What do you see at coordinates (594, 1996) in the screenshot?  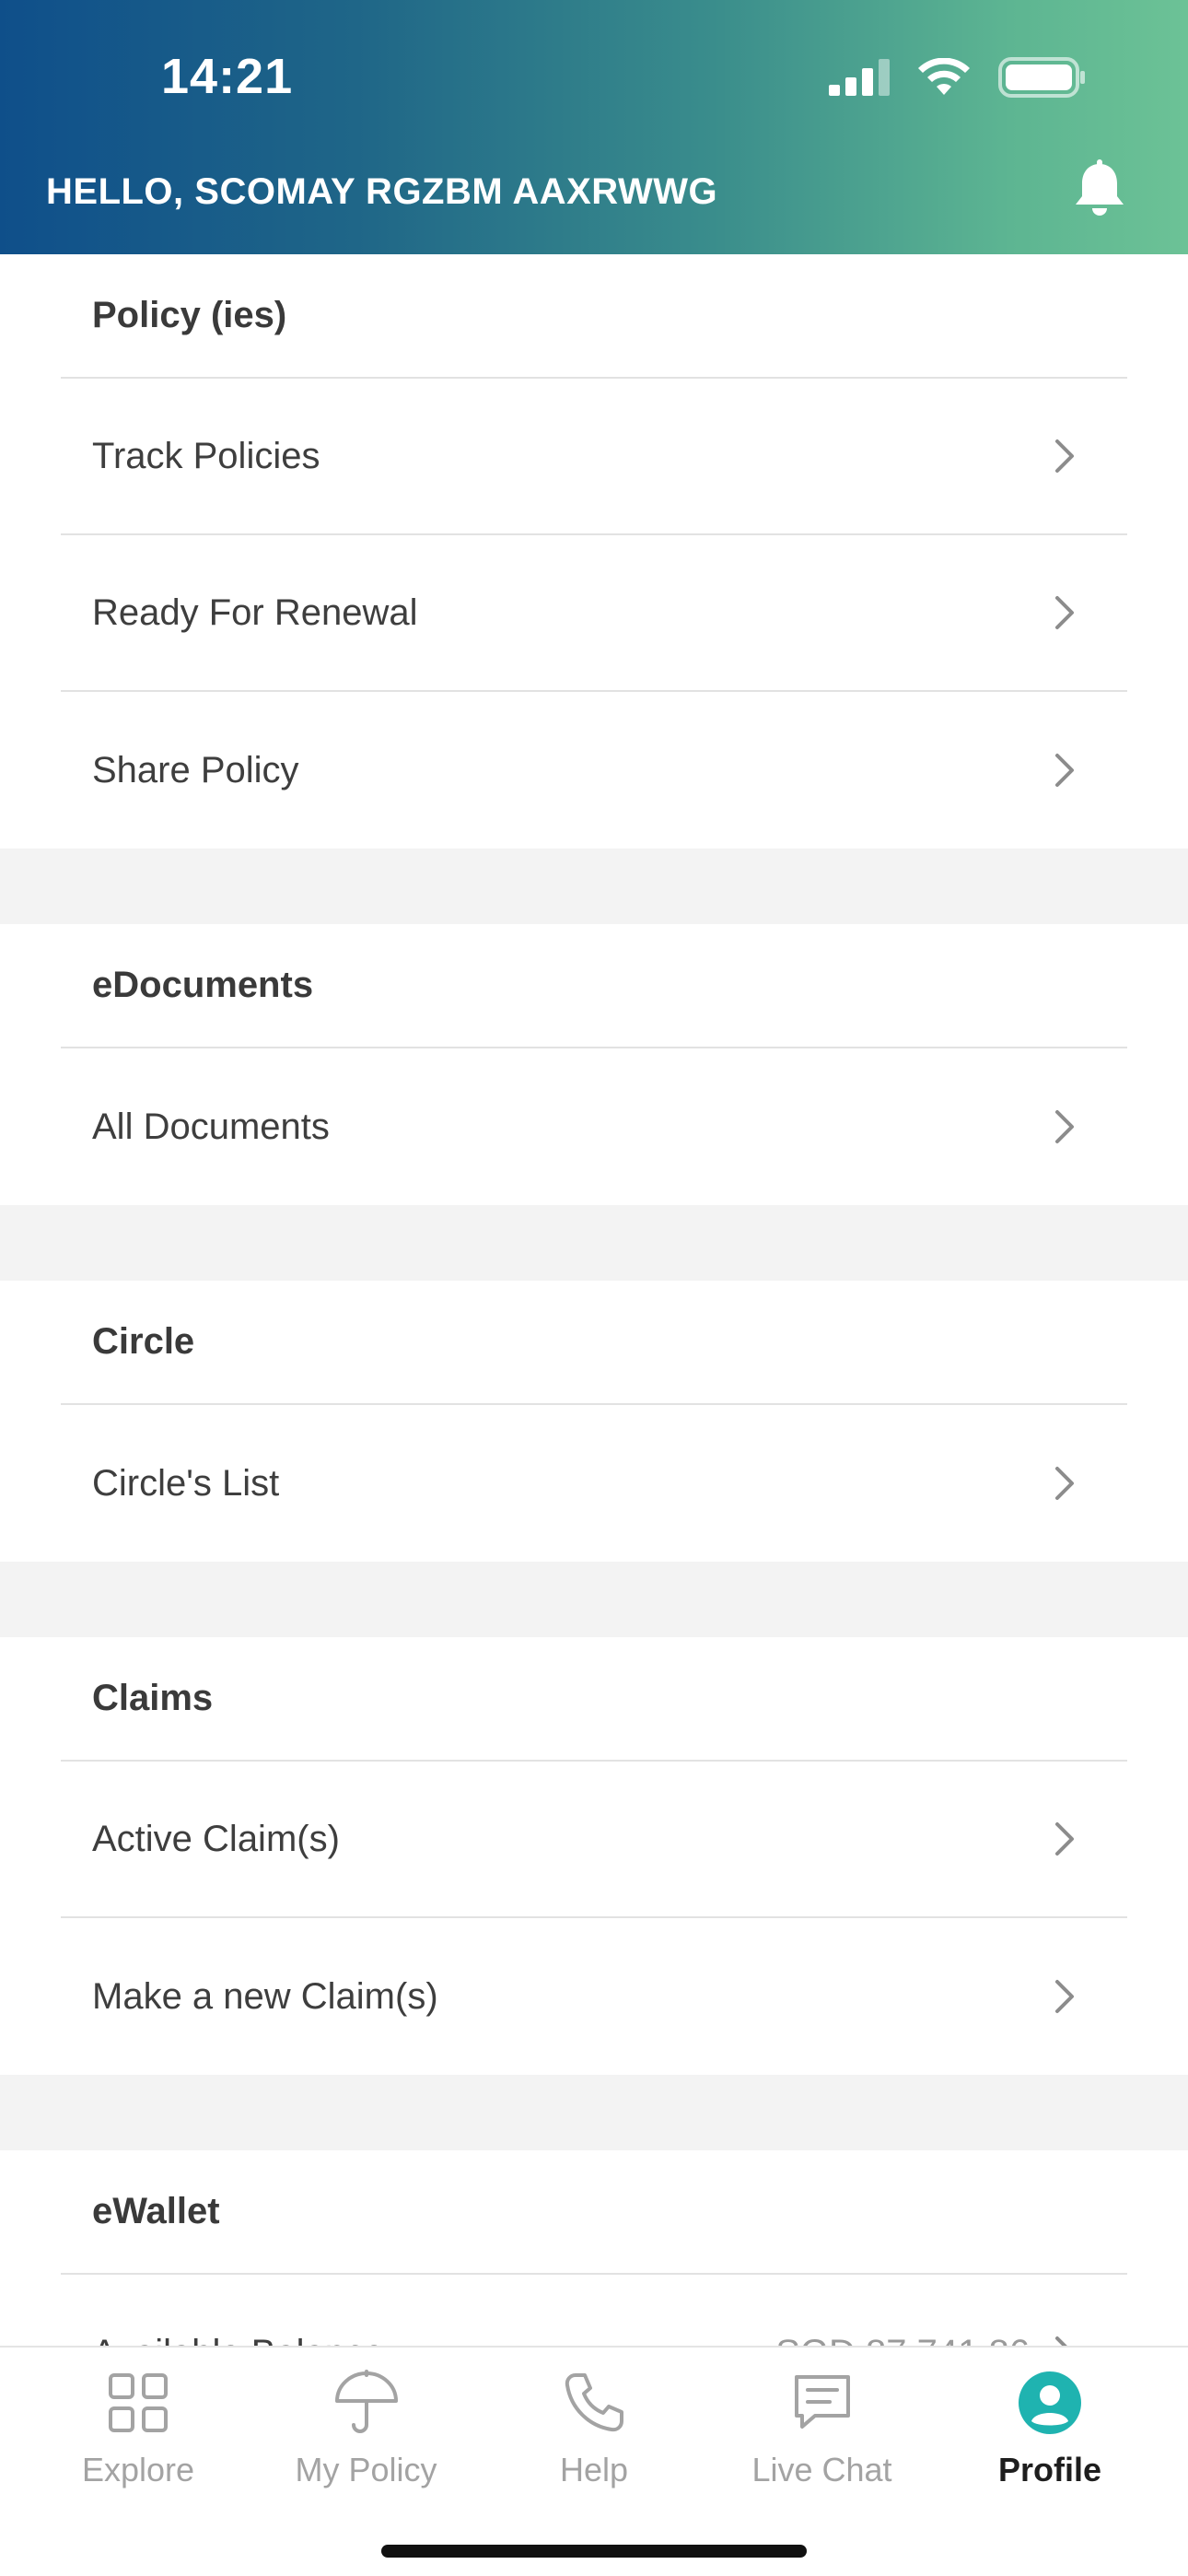 I see `menu-item-make-new-claim: Make a new Claim(s)` at bounding box center [594, 1996].